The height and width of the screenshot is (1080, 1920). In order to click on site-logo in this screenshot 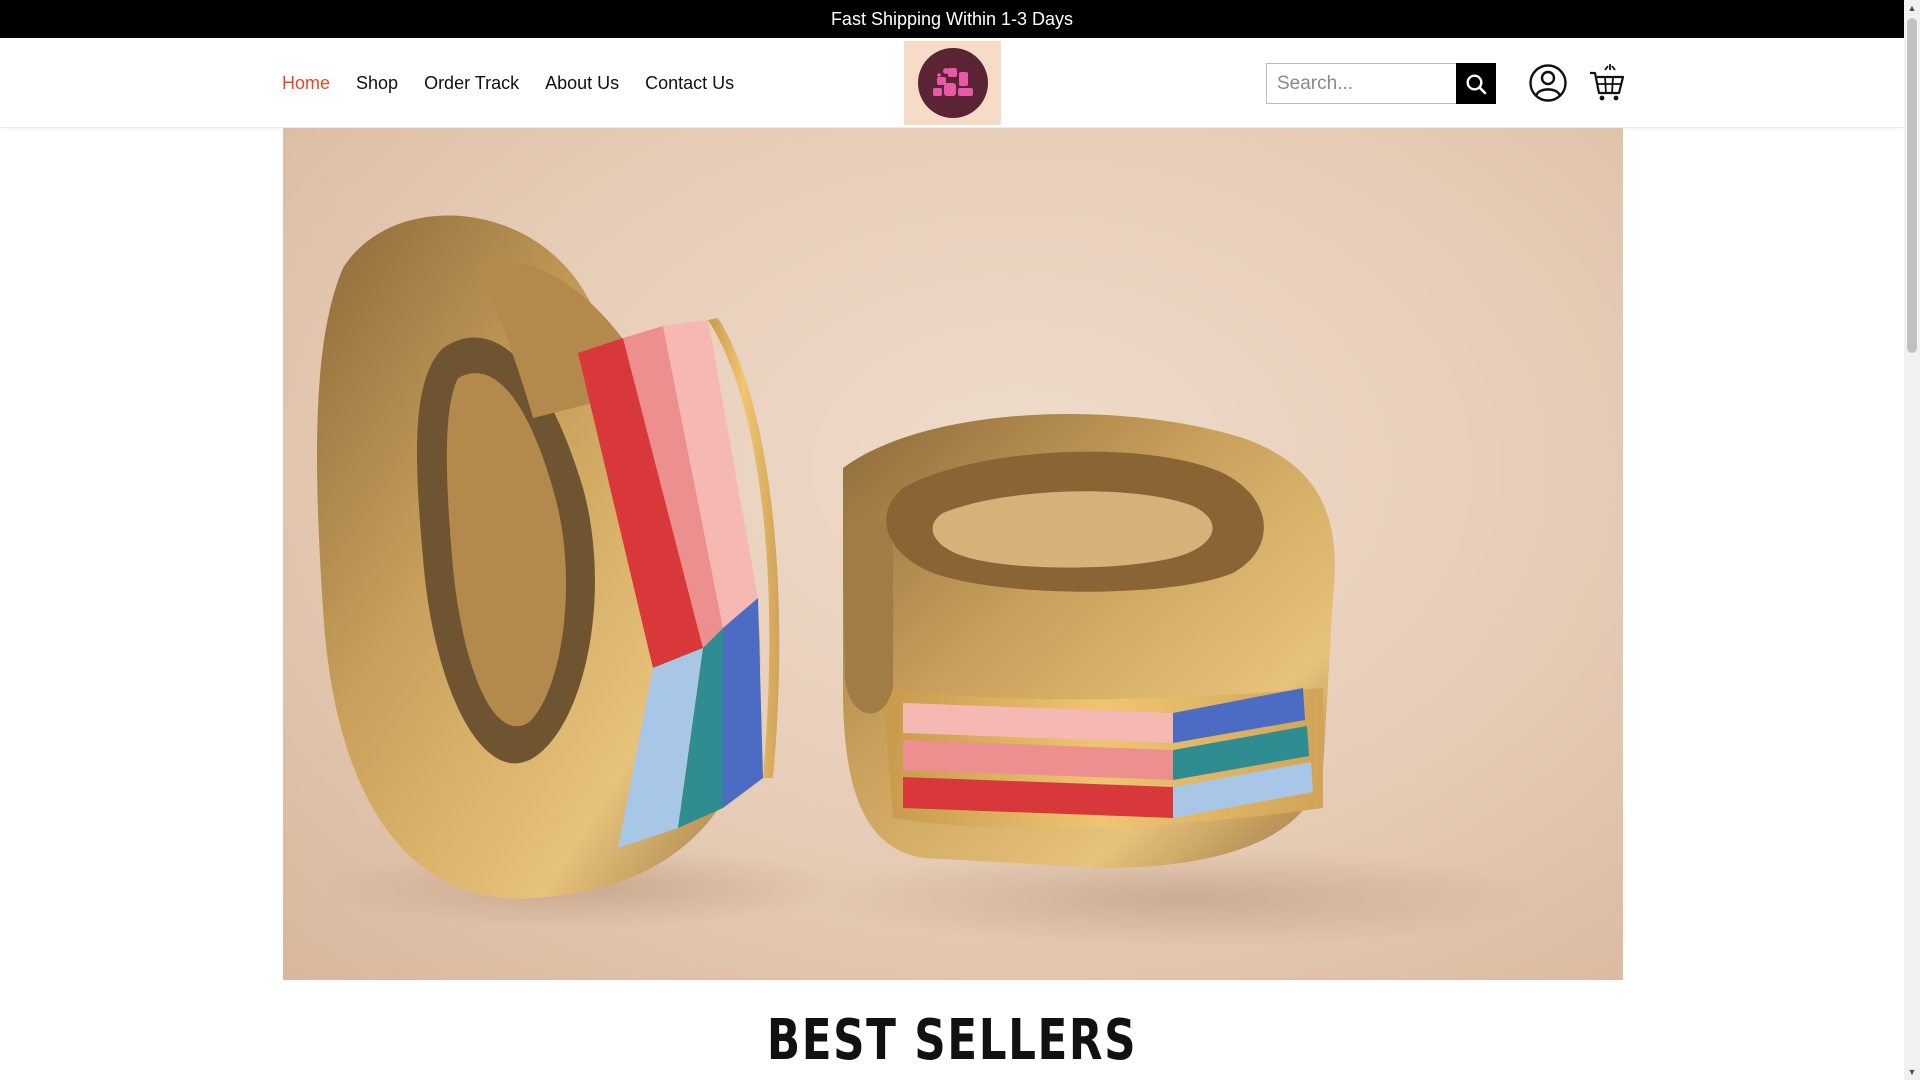, I will do `click(952, 83)`.